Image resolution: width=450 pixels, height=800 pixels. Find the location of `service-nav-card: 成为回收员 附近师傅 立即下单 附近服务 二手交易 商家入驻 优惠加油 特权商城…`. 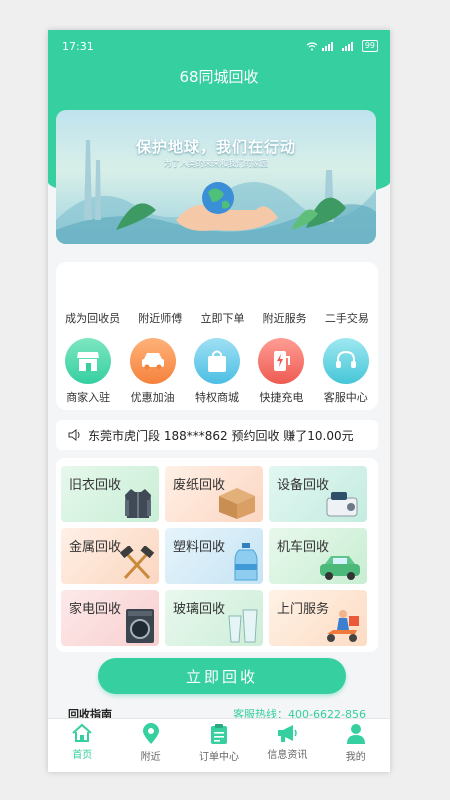

service-nav-card: 成为回收员 附近师傅 立即下单 附近服务 二手交易 商家入驻 优惠加油 特权商城… is located at coordinates (217, 336).